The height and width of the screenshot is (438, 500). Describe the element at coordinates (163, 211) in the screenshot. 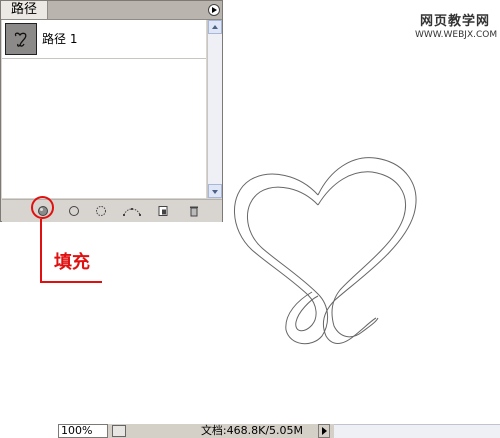

I see `new-path-icon` at that location.